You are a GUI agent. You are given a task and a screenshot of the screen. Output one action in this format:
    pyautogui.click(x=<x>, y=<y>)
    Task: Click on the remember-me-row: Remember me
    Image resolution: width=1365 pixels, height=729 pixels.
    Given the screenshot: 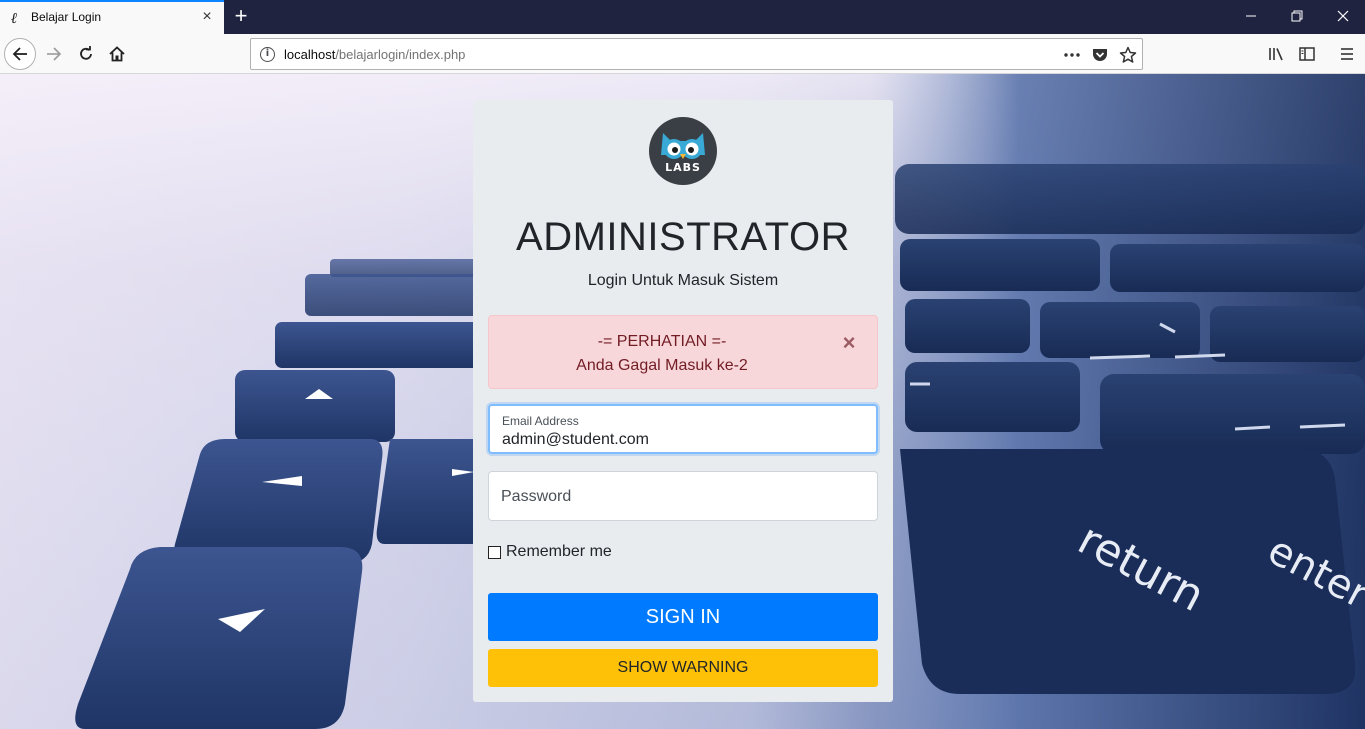 What is the action you would take?
    pyautogui.click(x=550, y=552)
    